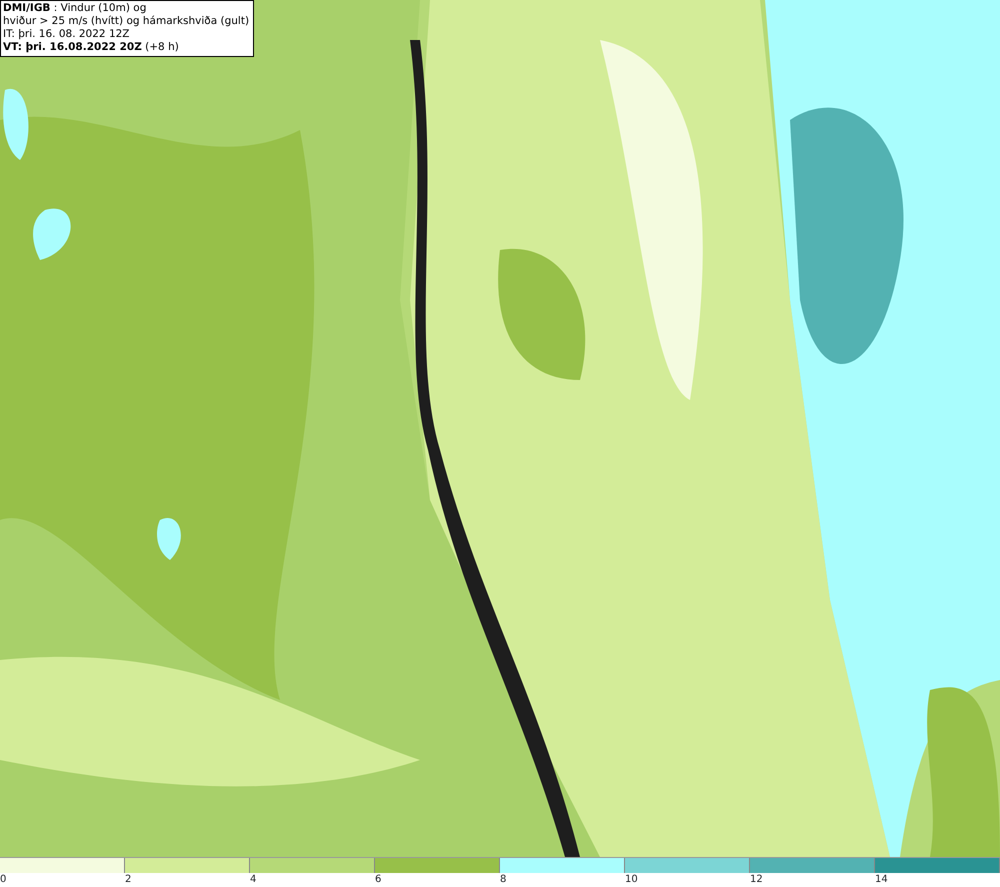 The width and height of the screenshot is (1000, 887). Describe the element at coordinates (3, 880) in the screenshot. I see `scale-tick-label: 0` at that location.